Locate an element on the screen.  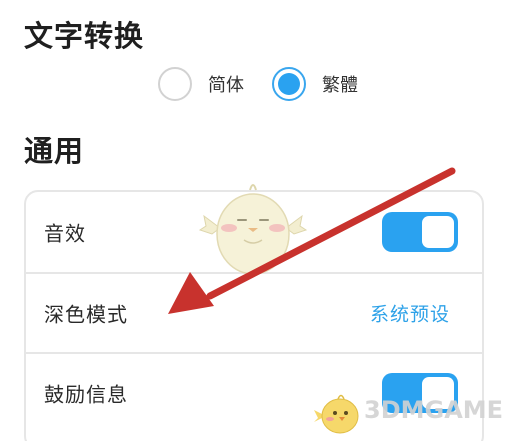
encouragement-toggle is located at coordinates (420, 393).